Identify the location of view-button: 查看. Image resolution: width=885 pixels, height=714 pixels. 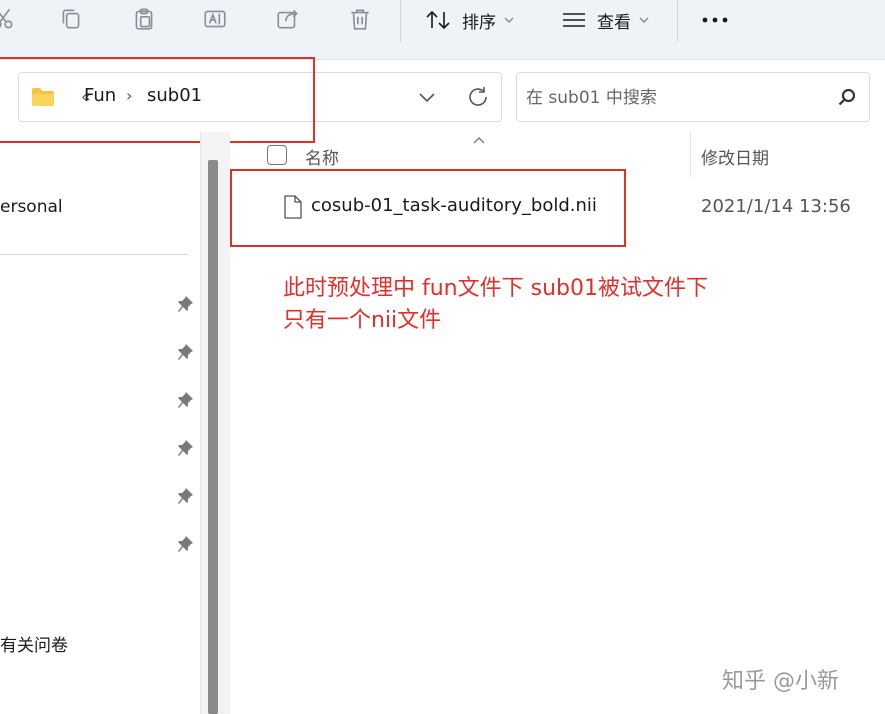
(605, 20).